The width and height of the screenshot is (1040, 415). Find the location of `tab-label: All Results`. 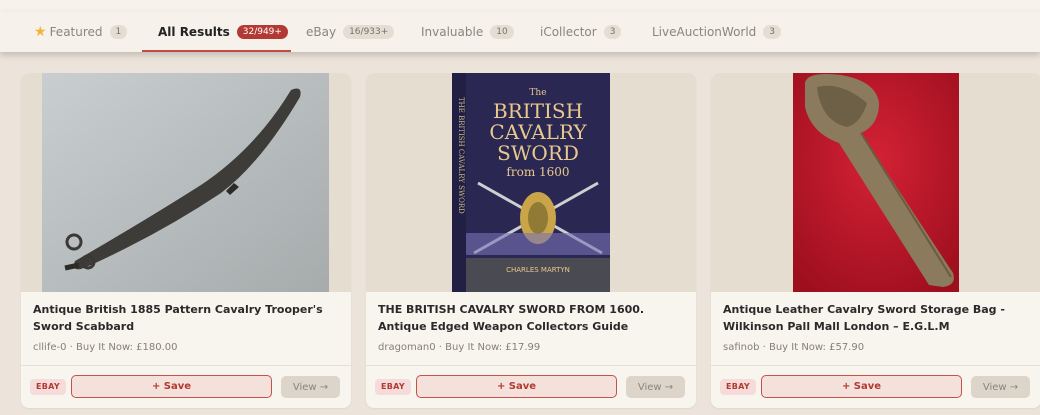

tab-label: All Results is located at coordinates (194, 32).